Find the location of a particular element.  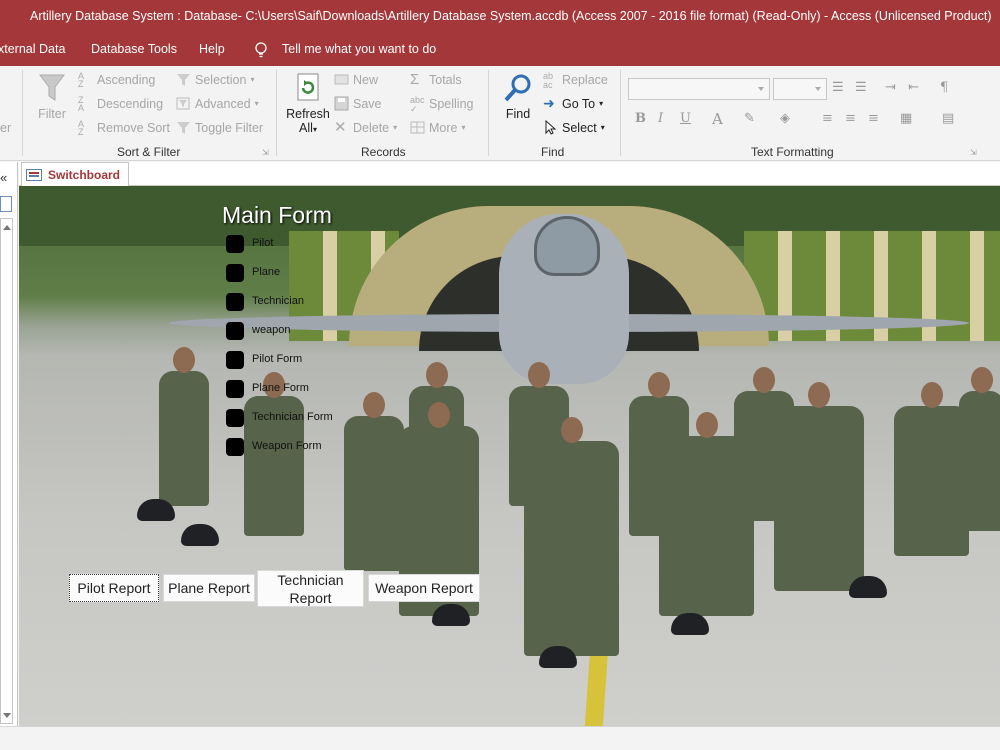

replace-icon: ab ac is located at coordinates (548, 80).